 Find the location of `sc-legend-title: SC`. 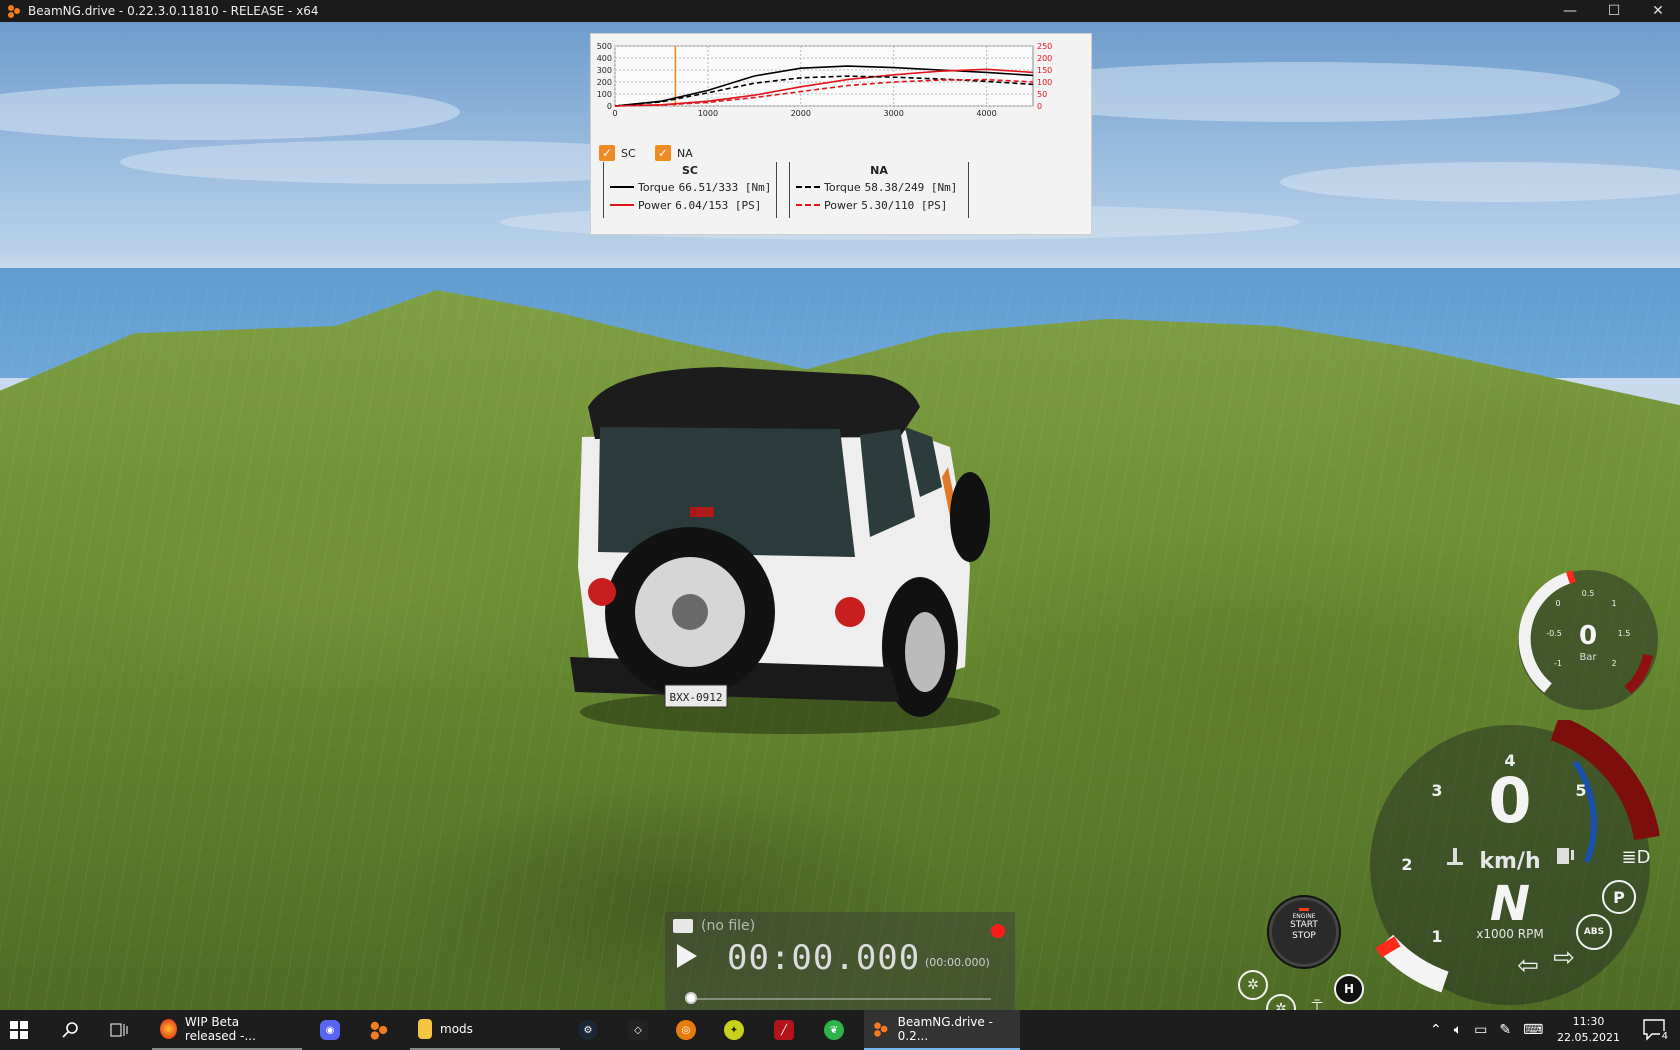

sc-legend-title: SC is located at coordinates (690, 170).